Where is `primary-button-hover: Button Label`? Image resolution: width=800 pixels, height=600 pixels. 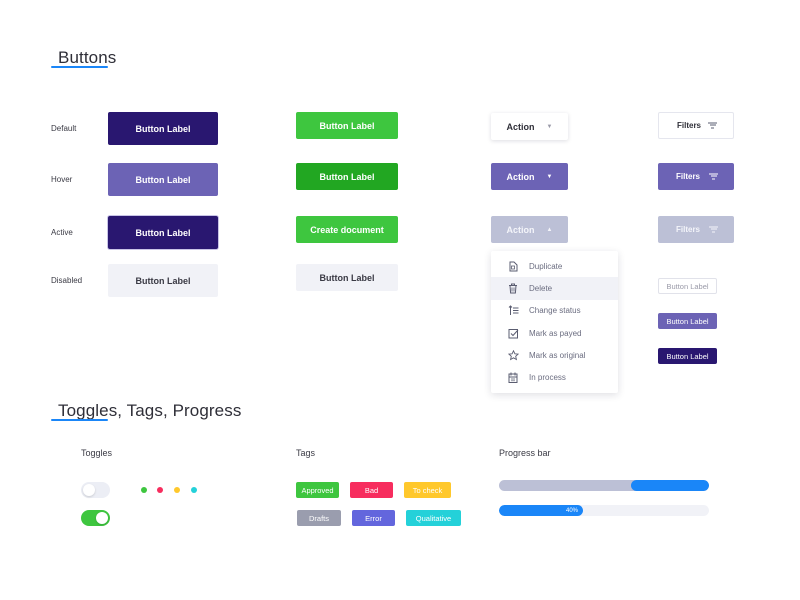 primary-button-hover: Button Label is located at coordinates (163, 179).